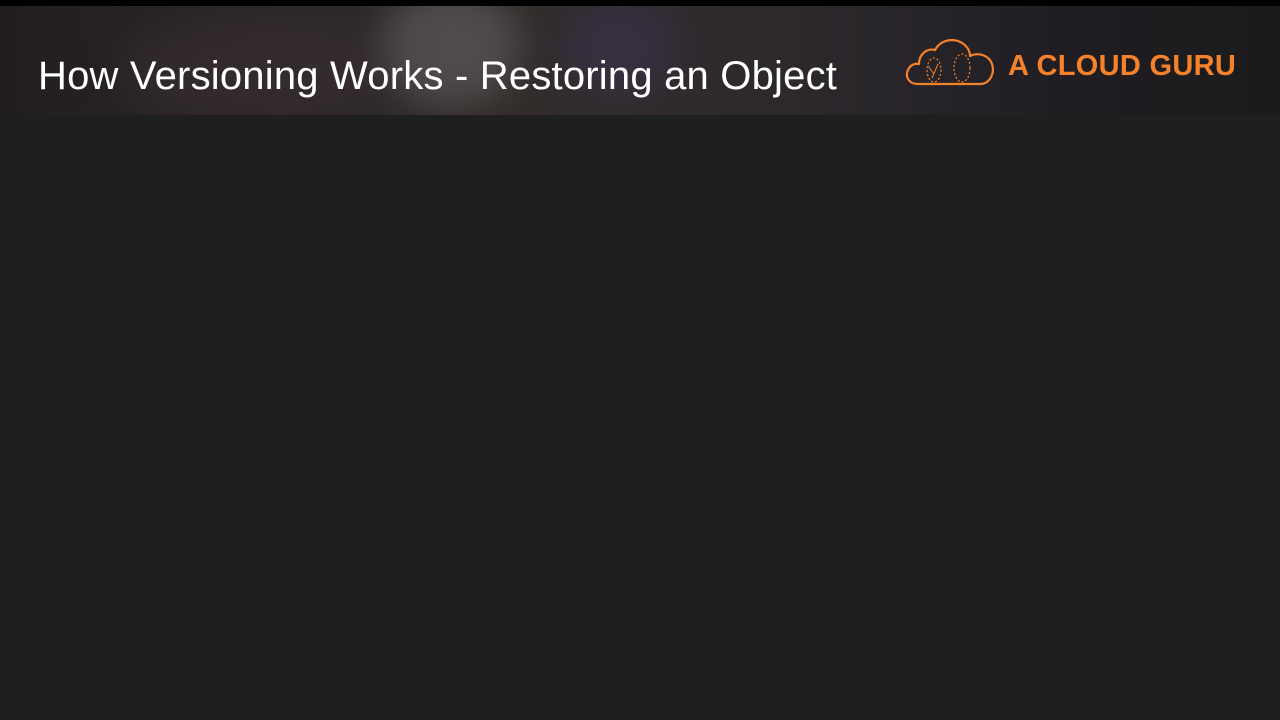 This screenshot has width=1280, height=720. Describe the element at coordinates (949, 62) in the screenshot. I see `cloud-icon` at that location.